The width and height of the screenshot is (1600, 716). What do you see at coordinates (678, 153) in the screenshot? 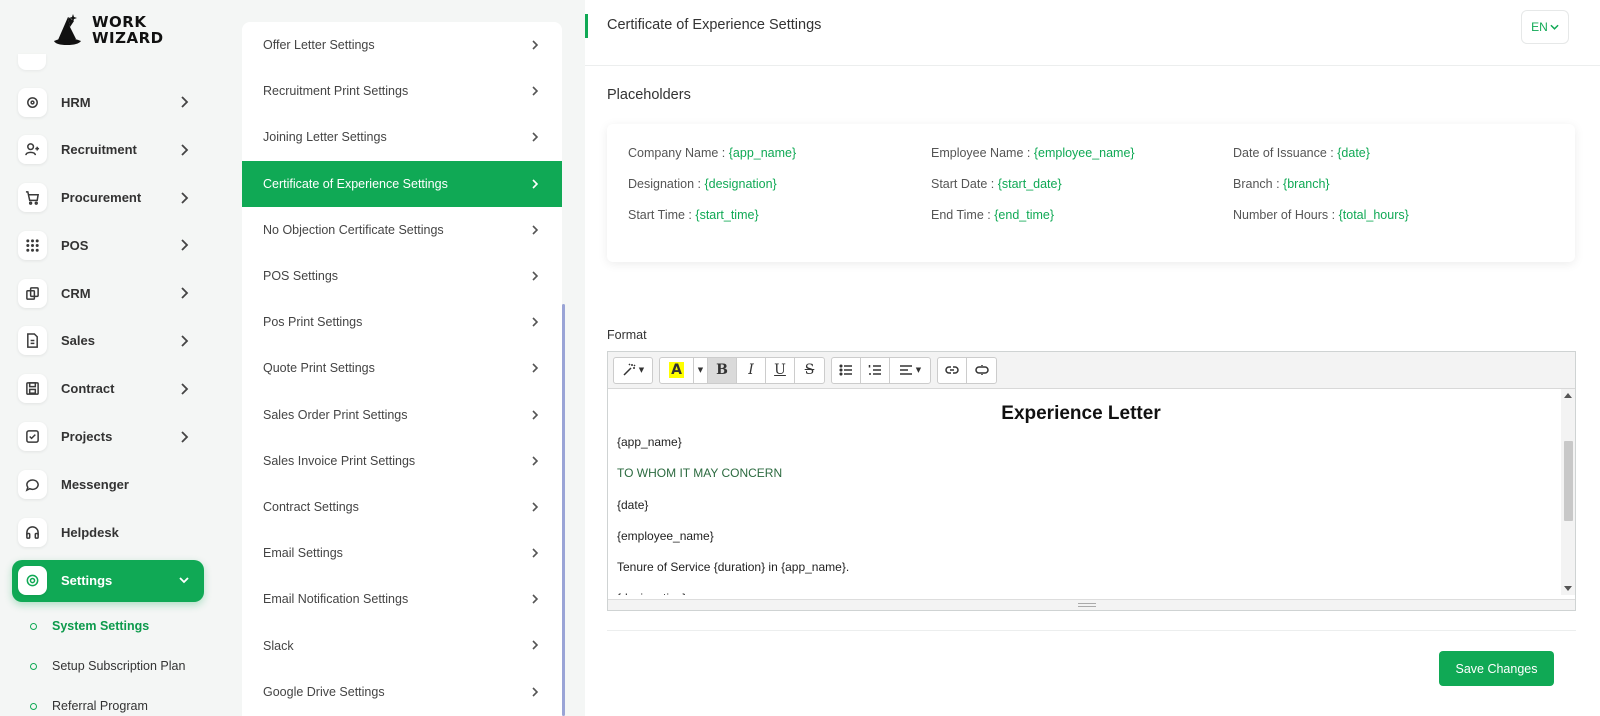
I see `placeholder-label: Company Name :` at bounding box center [678, 153].